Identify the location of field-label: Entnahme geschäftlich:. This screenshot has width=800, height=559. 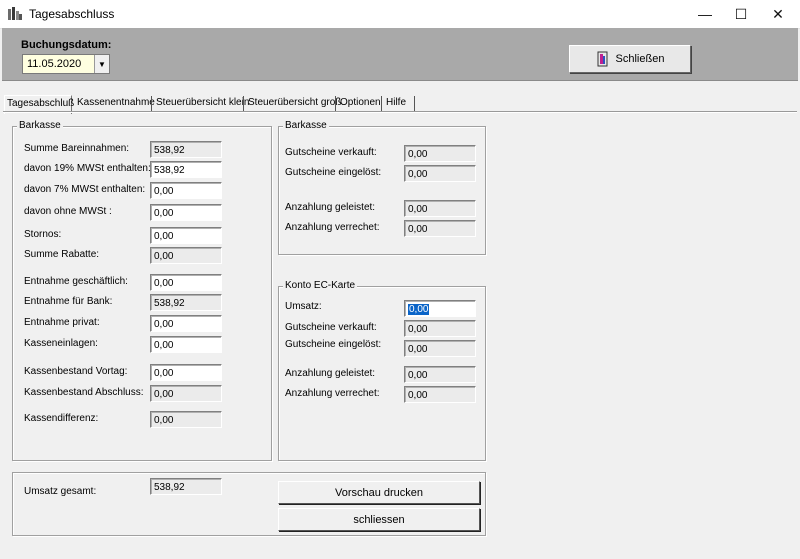
(76, 281).